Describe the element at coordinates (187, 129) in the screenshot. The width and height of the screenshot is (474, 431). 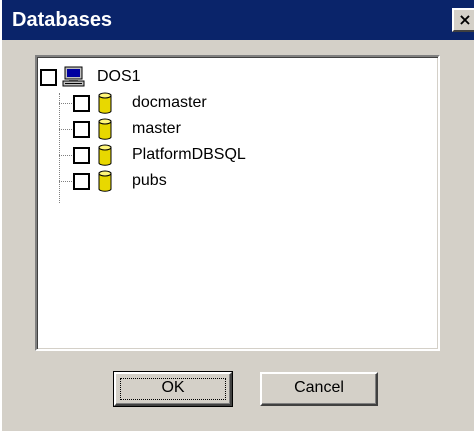
I see `tree-node-database: master` at that location.